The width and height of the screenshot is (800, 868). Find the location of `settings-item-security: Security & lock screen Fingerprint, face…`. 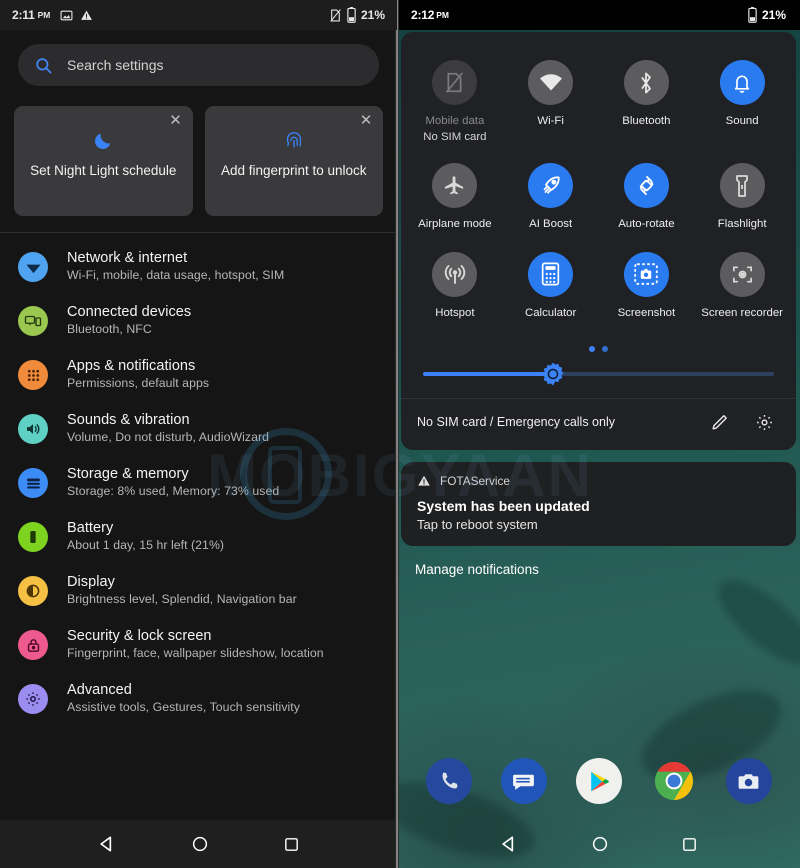

settings-item-security: Security & lock screen Fingerprint, face… is located at coordinates (198, 644).